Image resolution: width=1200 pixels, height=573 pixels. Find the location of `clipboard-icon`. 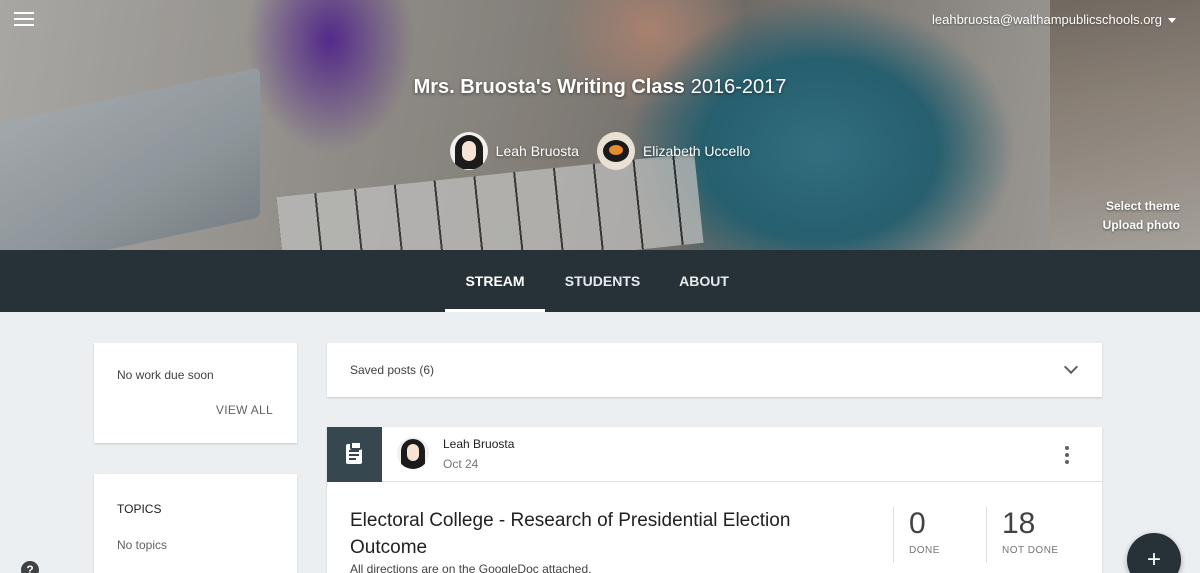

clipboard-icon is located at coordinates (354, 452).